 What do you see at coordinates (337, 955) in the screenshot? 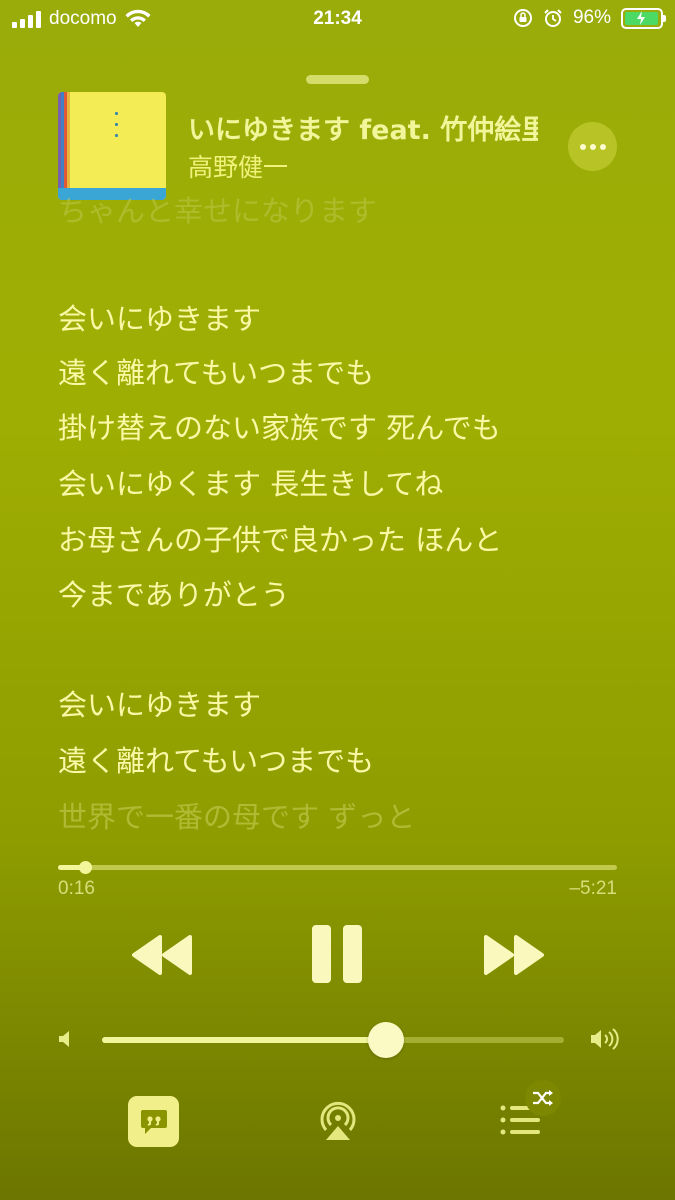
I see `pause-button` at bounding box center [337, 955].